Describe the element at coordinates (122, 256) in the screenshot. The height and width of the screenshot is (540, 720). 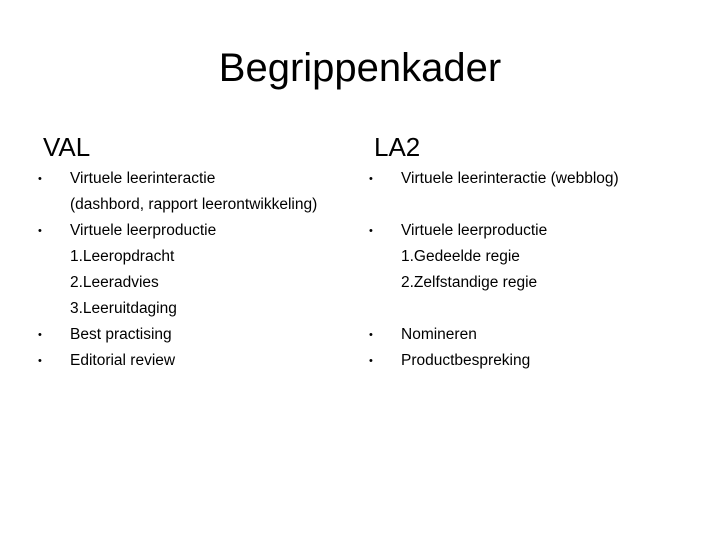
I see `list-item-text: 1.Leeropdracht` at that location.